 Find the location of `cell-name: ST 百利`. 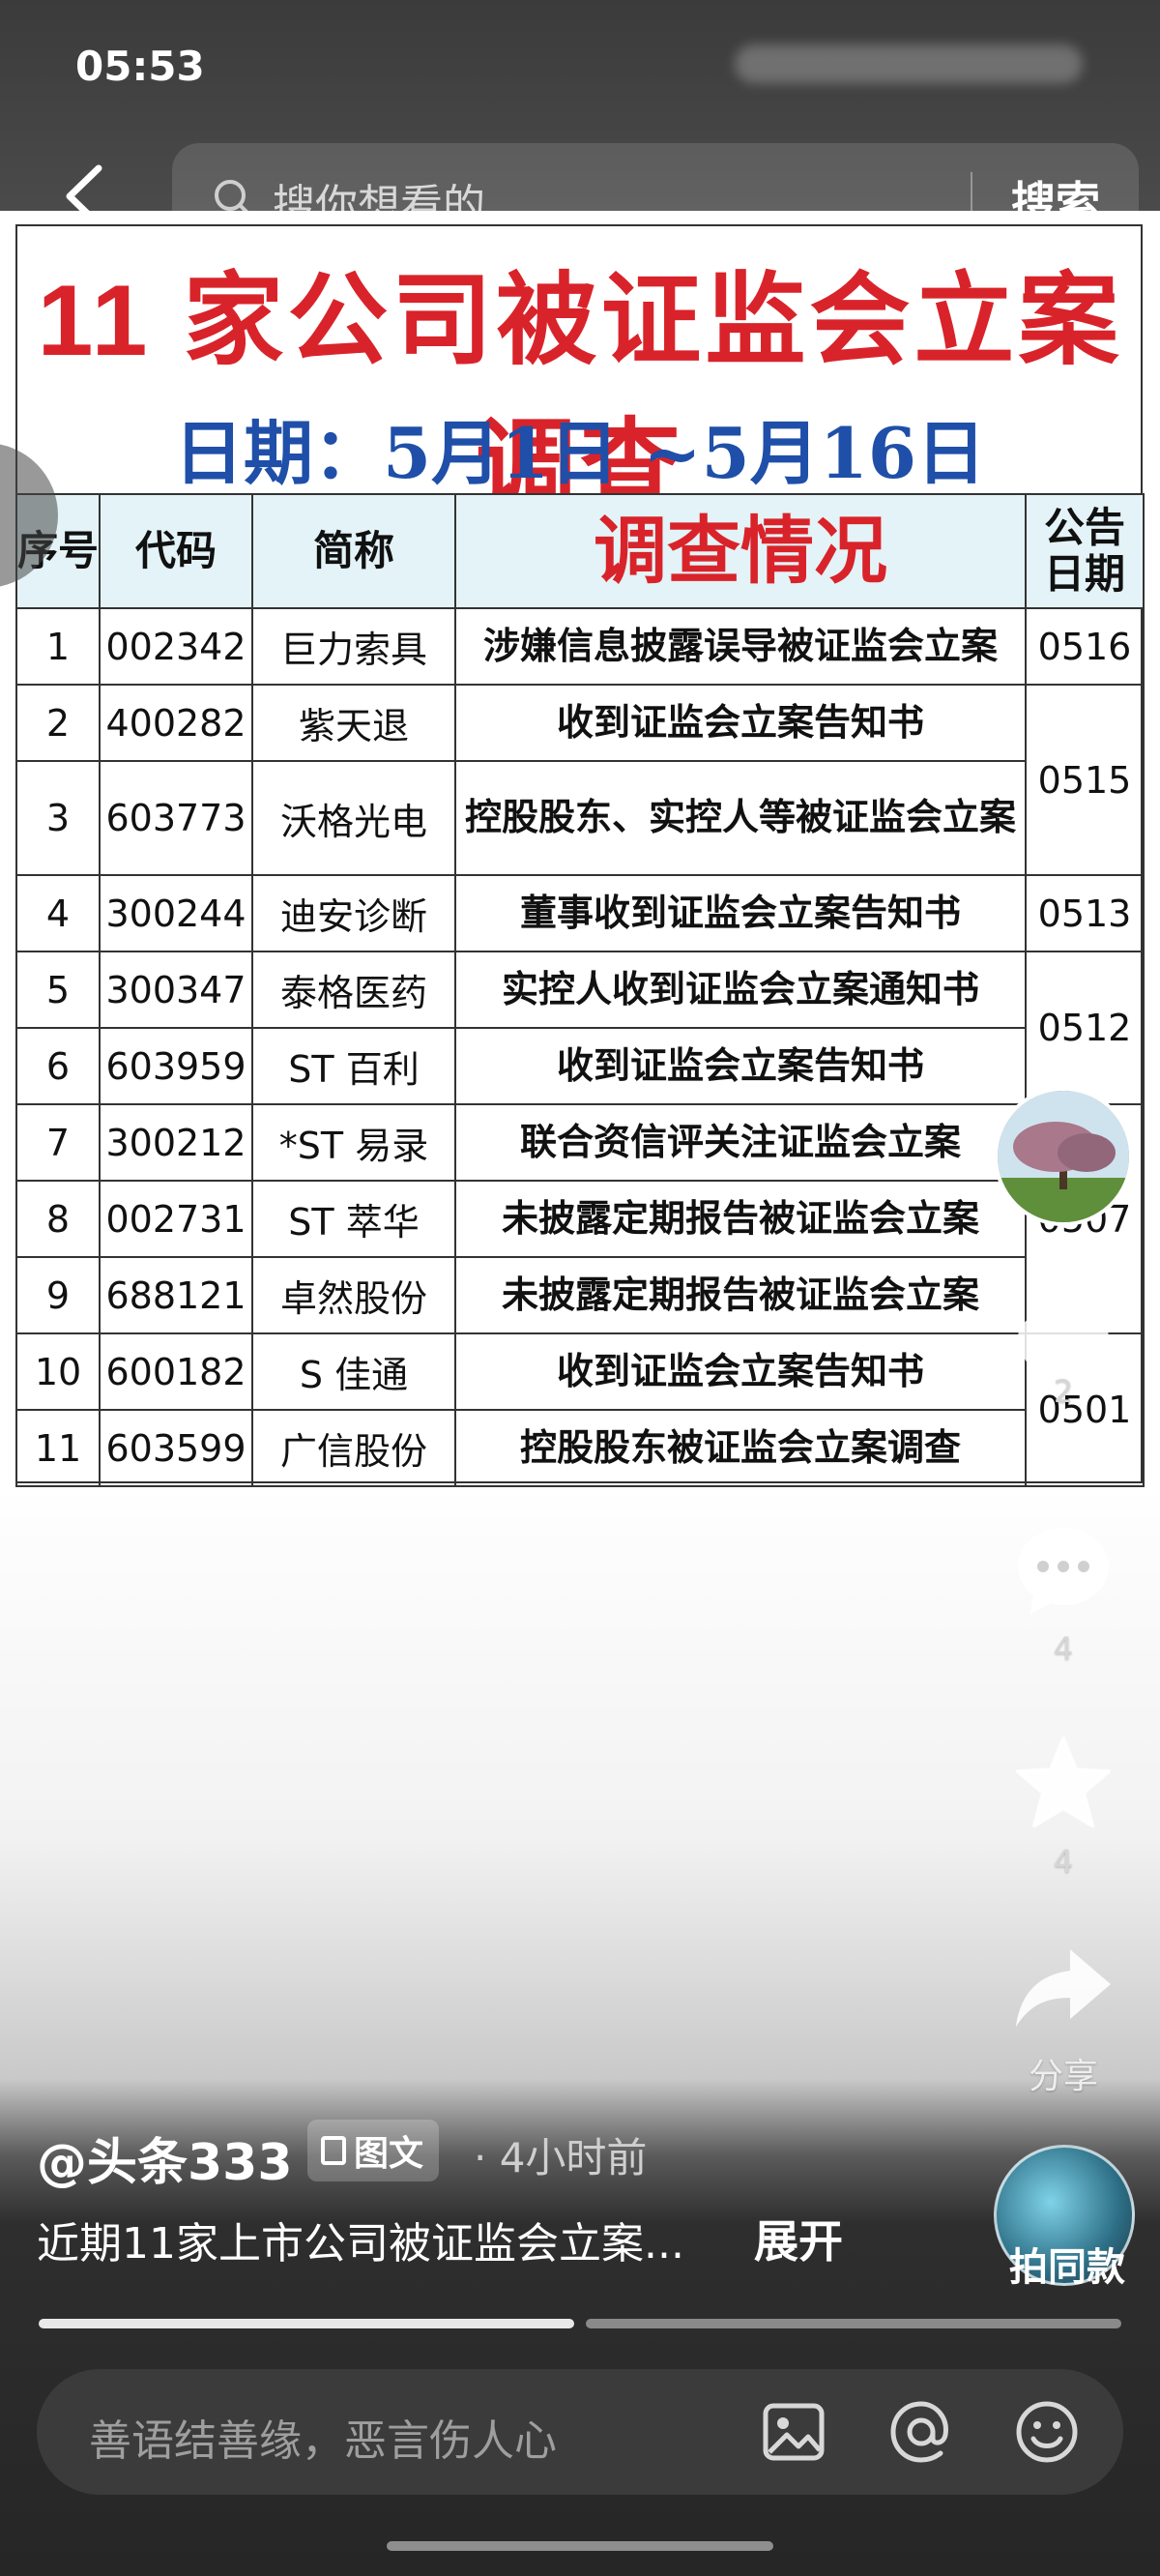

cell-name: ST 百利 is located at coordinates (354, 1066).